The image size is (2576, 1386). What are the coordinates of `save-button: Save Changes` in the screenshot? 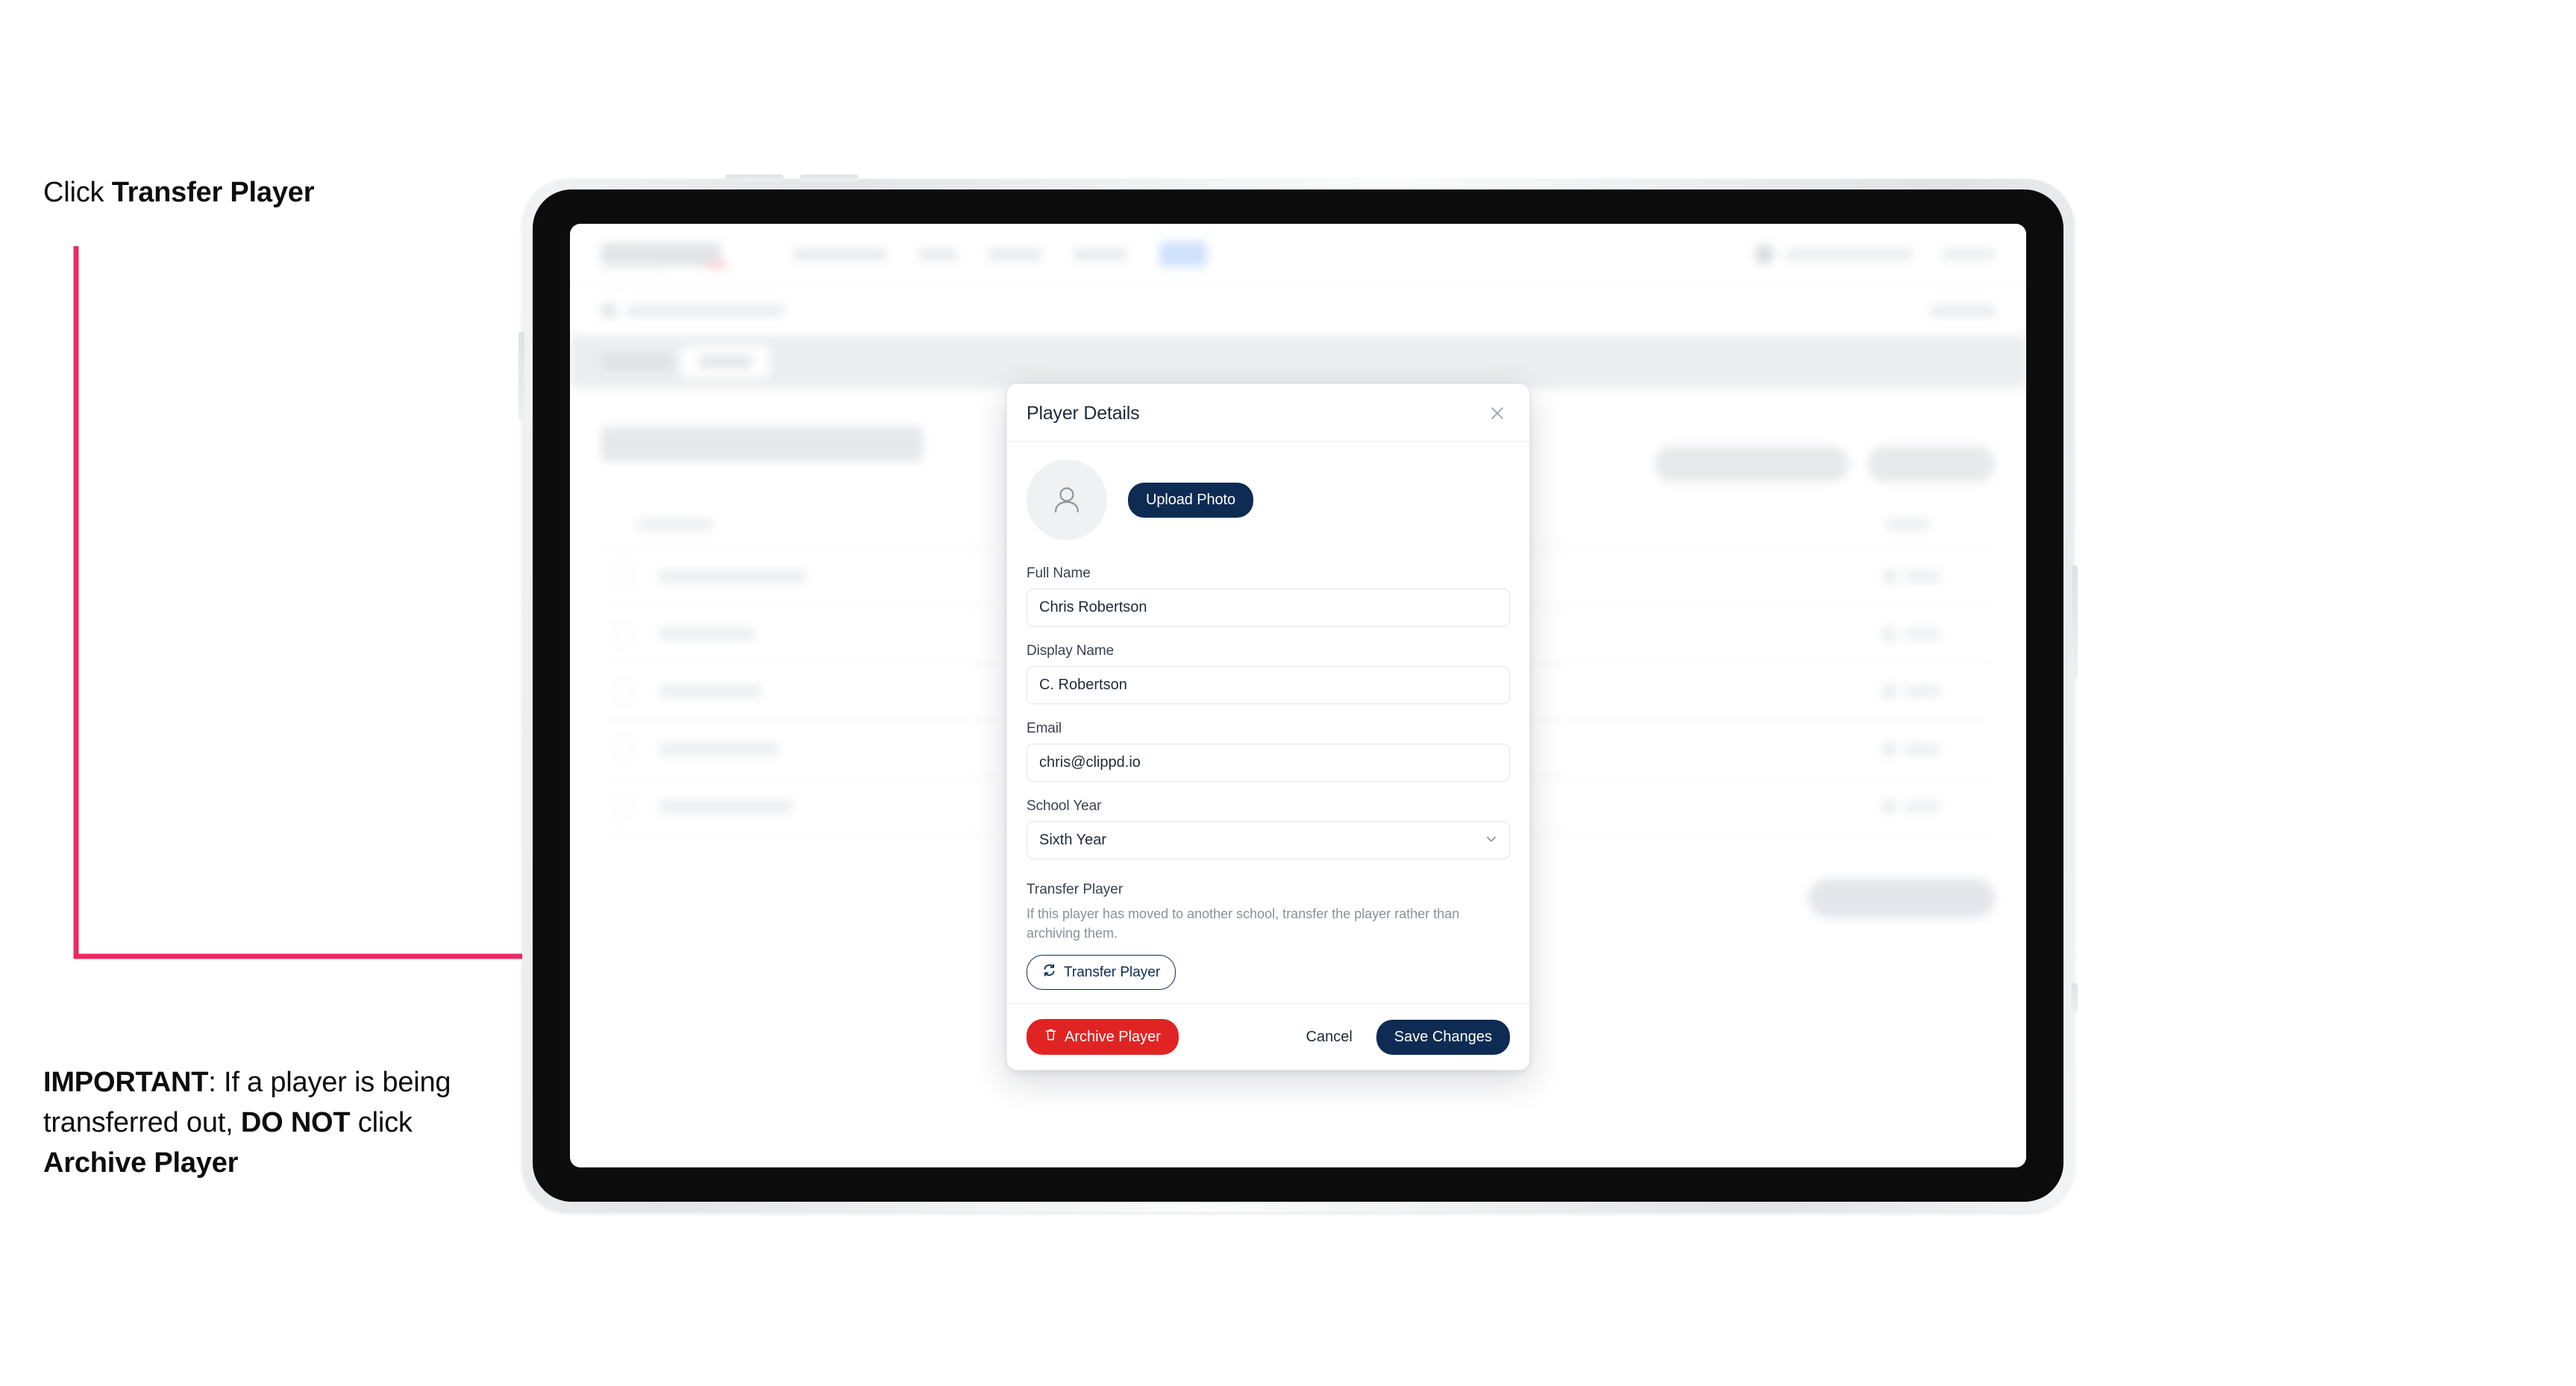 It's located at (1443, 1037).